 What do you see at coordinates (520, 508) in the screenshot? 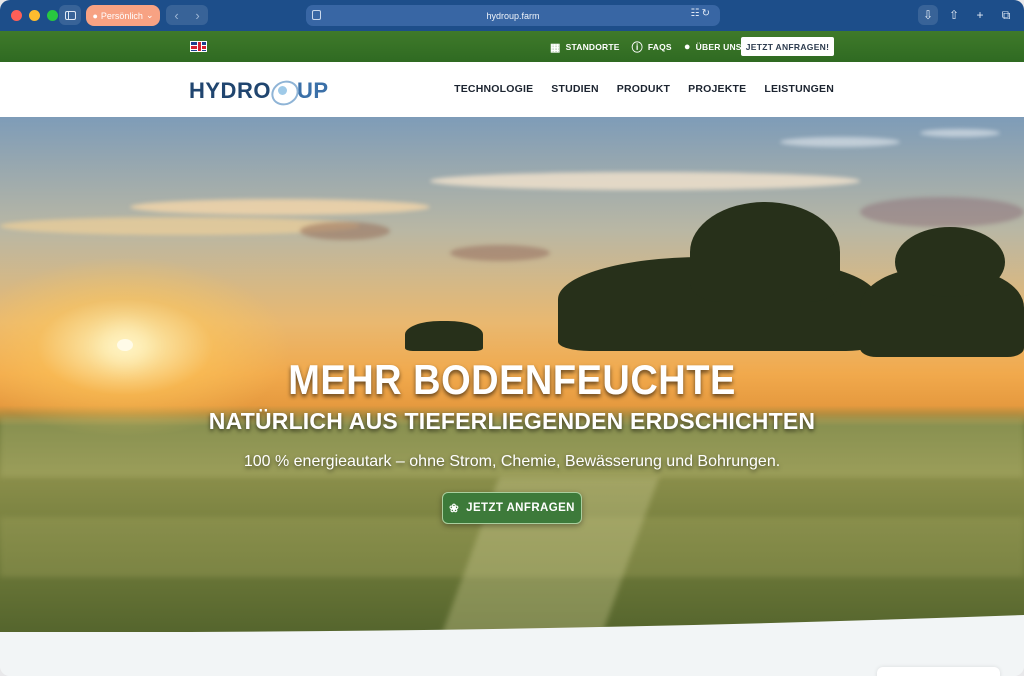
I see `request-button-label: JETZT ANFRAGEN` at bounding box center [520, 508].